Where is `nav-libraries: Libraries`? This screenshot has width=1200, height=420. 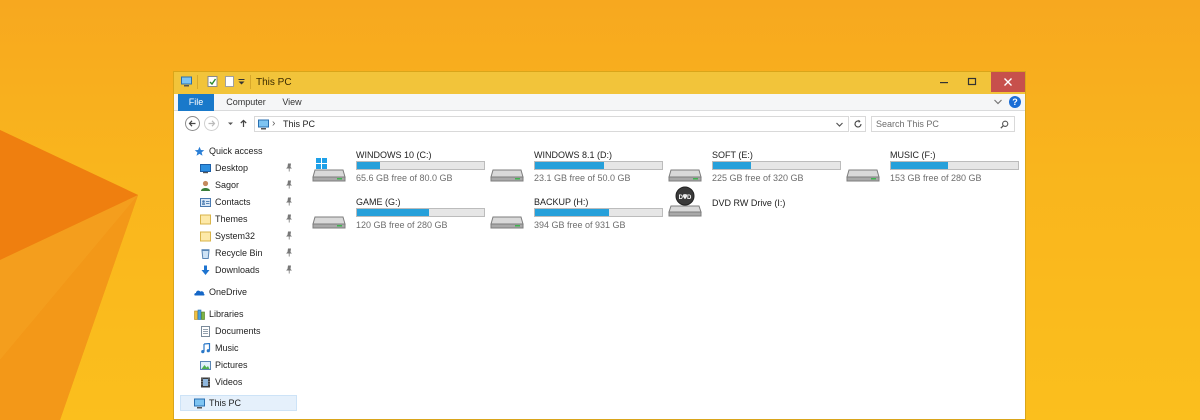 nav-libraries: Libraries is located at coordinates (245, 314).